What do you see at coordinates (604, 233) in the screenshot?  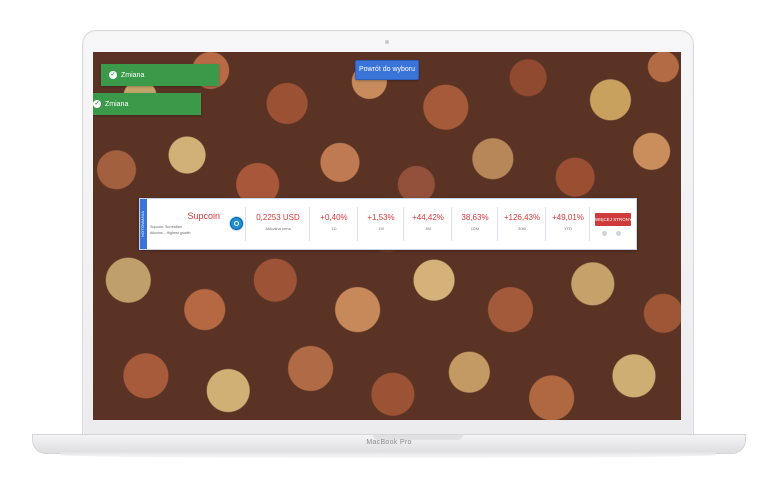 I see `prev-slide-icon` at bounding box center [604, 233].